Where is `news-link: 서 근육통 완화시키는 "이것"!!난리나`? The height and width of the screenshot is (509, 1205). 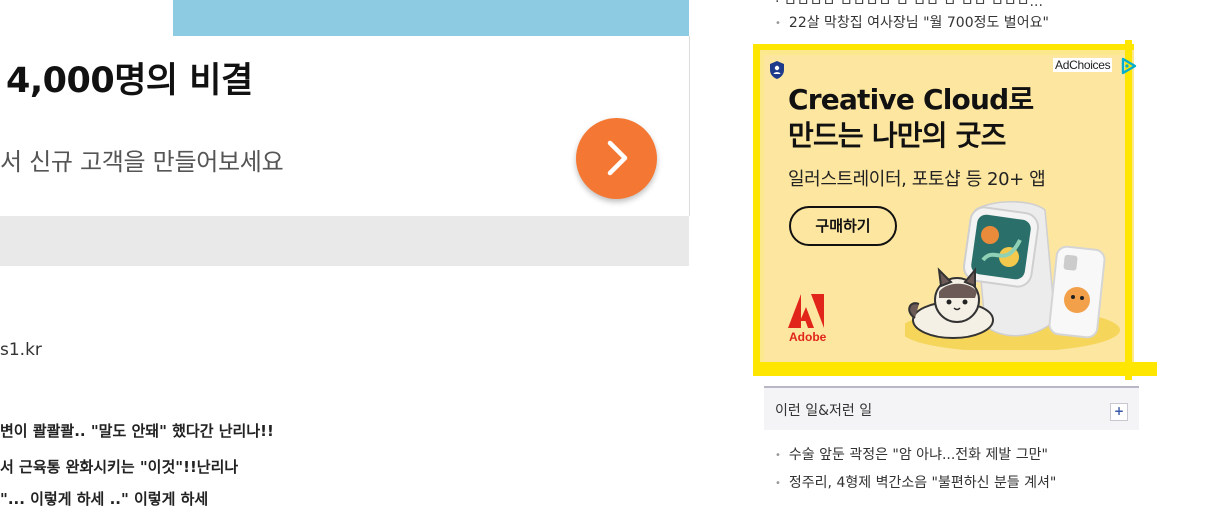 news-link: 서 근육통 완화시키는 "이것"!!난리나 is located at coordinates (119, 466).